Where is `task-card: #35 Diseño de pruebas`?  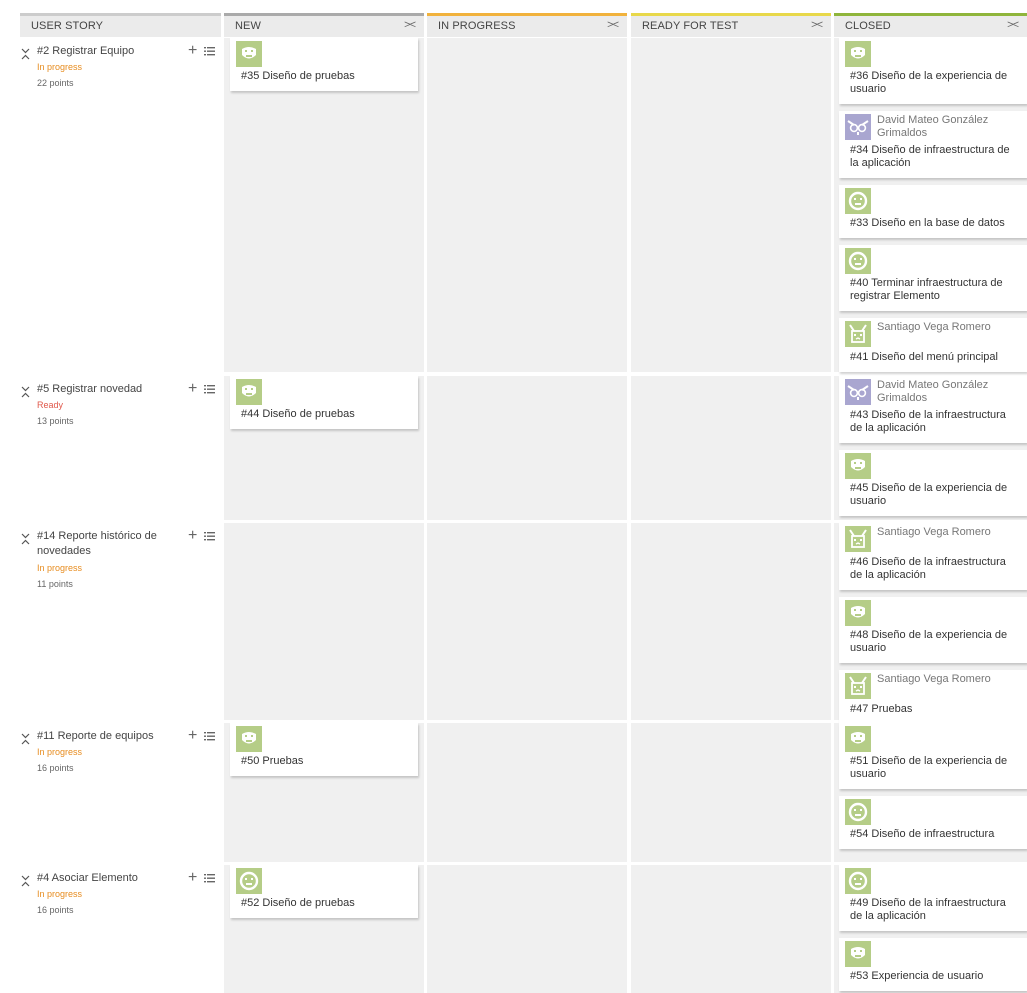
task-card: #35 Diseño de pruebas is located at coordinates (324, 64).